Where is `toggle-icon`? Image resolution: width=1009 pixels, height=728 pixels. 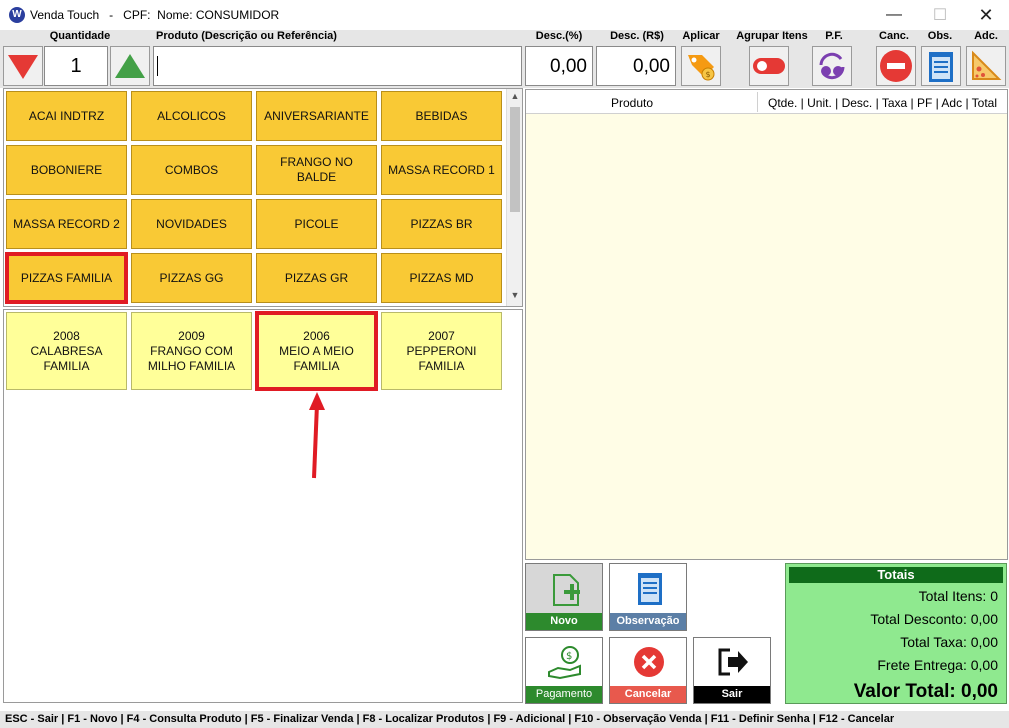
toggle-icon is located at coordinates (769, 66).